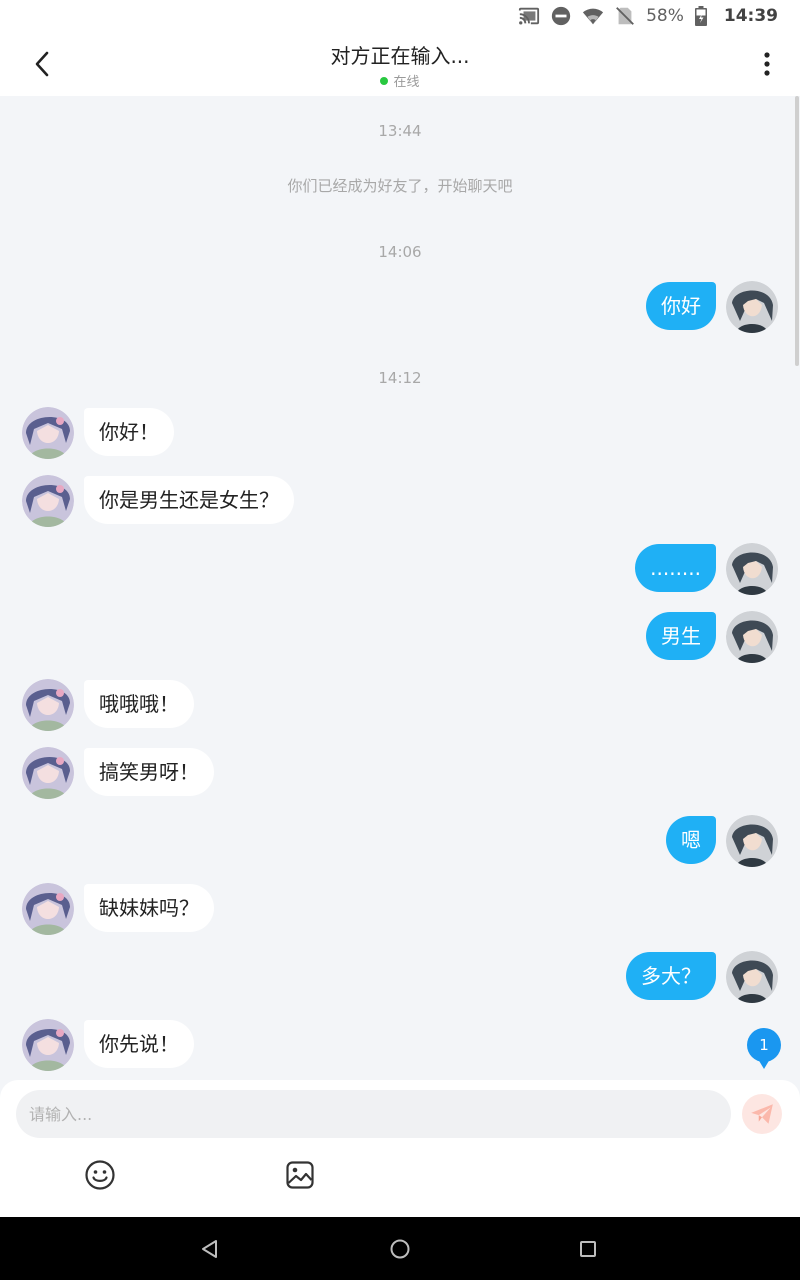  I want to click on back-button, so click(42, 64).